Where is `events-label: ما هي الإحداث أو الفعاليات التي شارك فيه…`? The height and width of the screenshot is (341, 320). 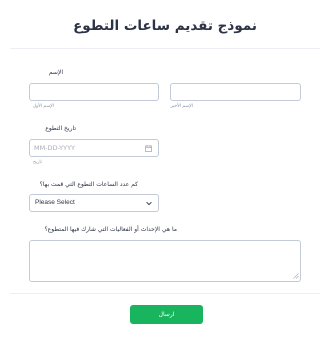 events-label: ما هي الإحداث أو الفعاليات التي شارك فيه… is located at coordinates (111, 229).